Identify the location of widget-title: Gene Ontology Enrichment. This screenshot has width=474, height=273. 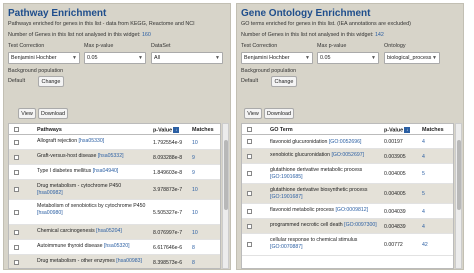
(306, 13).